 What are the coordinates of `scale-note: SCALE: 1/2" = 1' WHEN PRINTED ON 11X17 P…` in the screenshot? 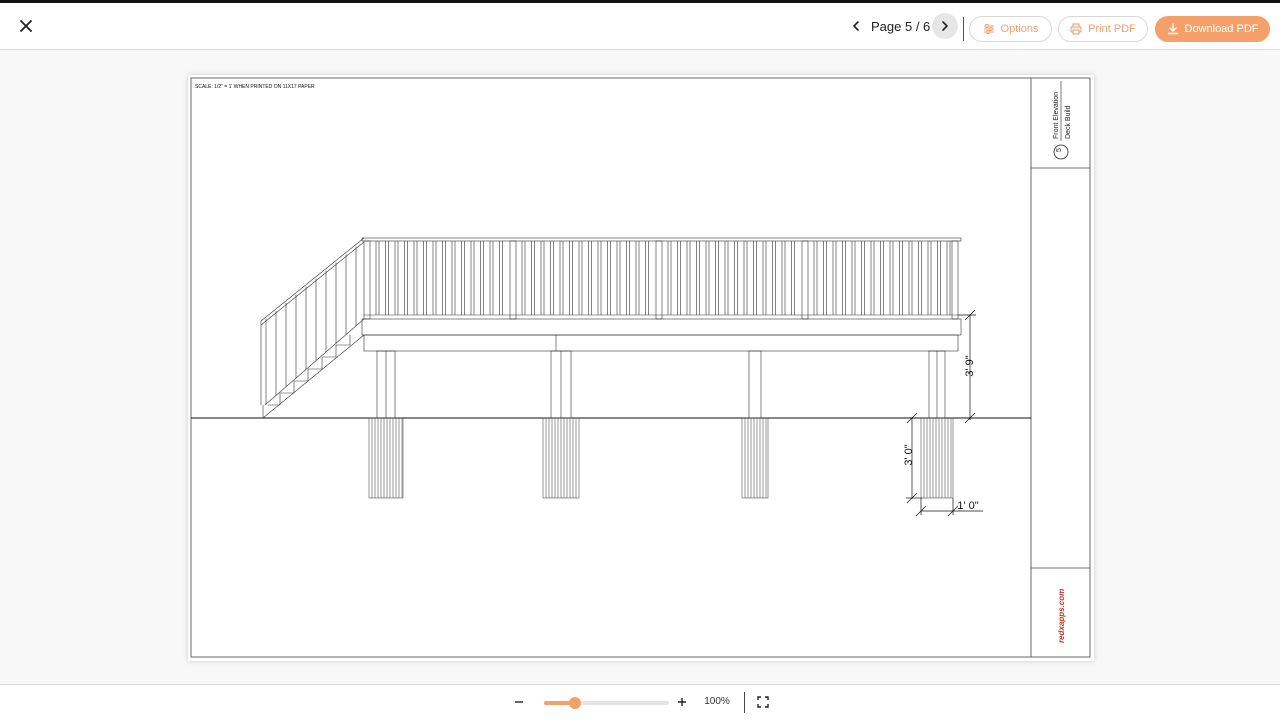 It's located at (255, 87).